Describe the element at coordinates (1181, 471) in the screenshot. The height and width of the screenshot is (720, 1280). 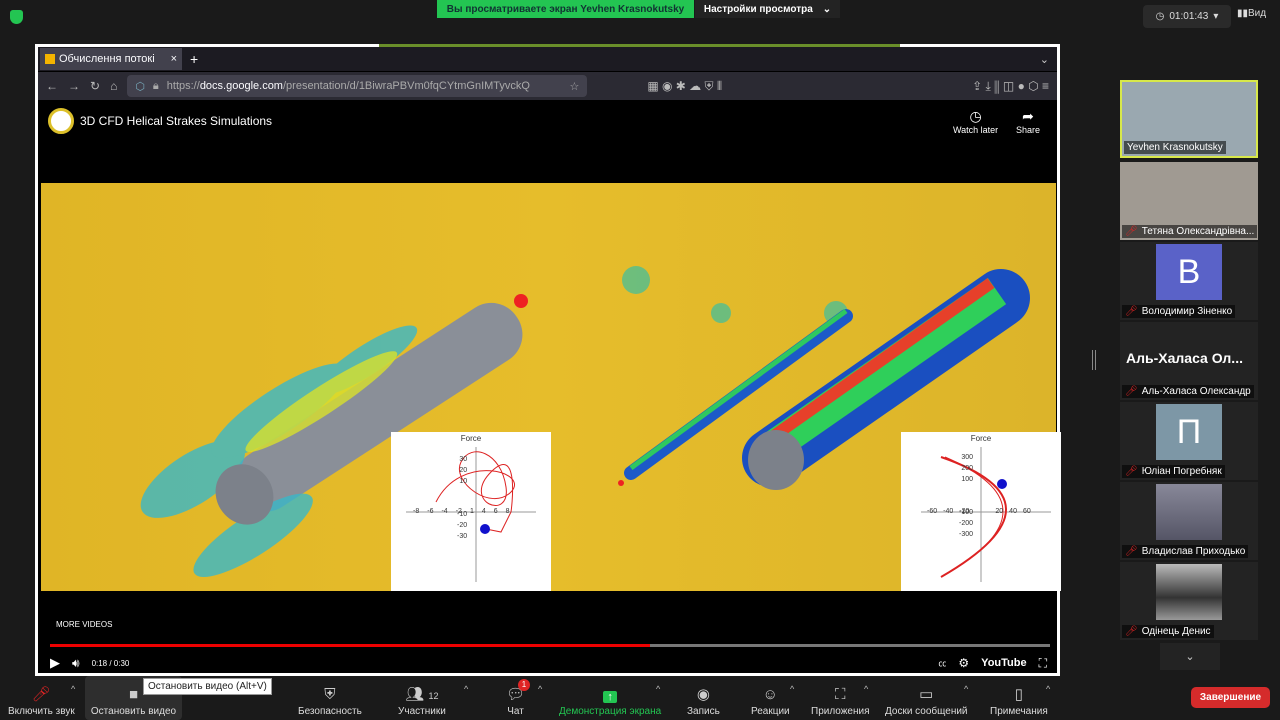
I see `participant-name: Юліан Погребняк` at that location.